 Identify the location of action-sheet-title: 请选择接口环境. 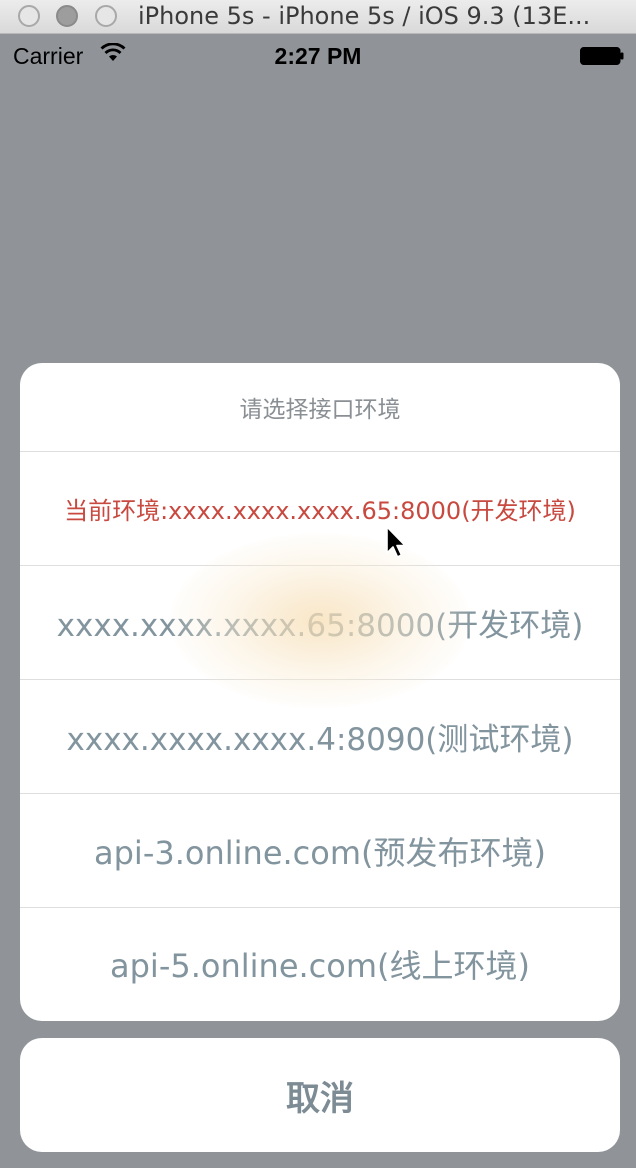
(320, 407).